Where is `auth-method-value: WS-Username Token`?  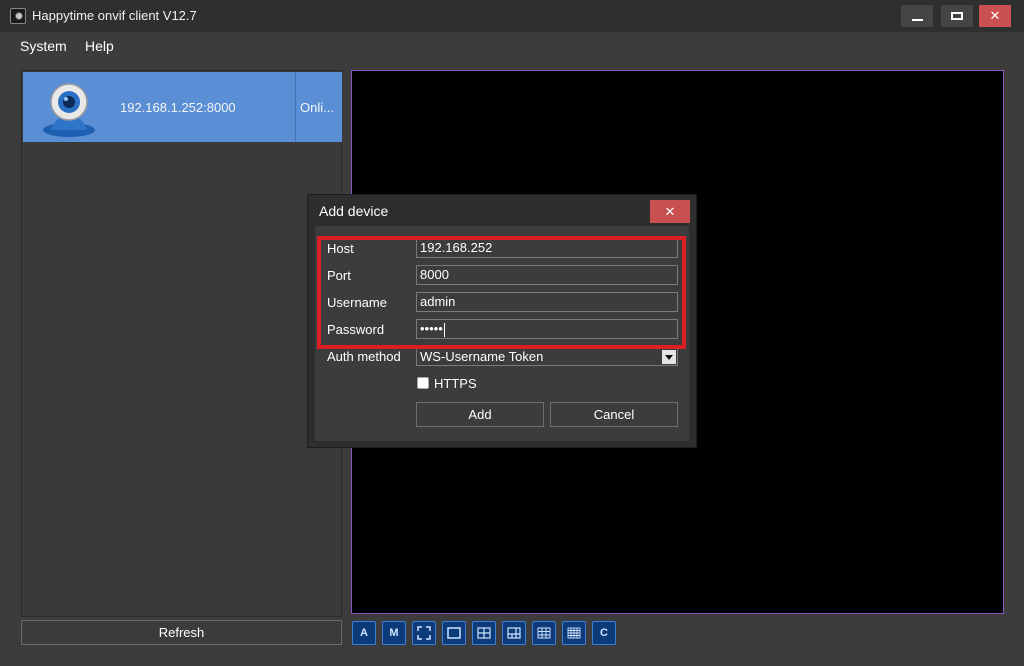
auth-method-value: WS-Username Token is located at coordinates (482, 356).